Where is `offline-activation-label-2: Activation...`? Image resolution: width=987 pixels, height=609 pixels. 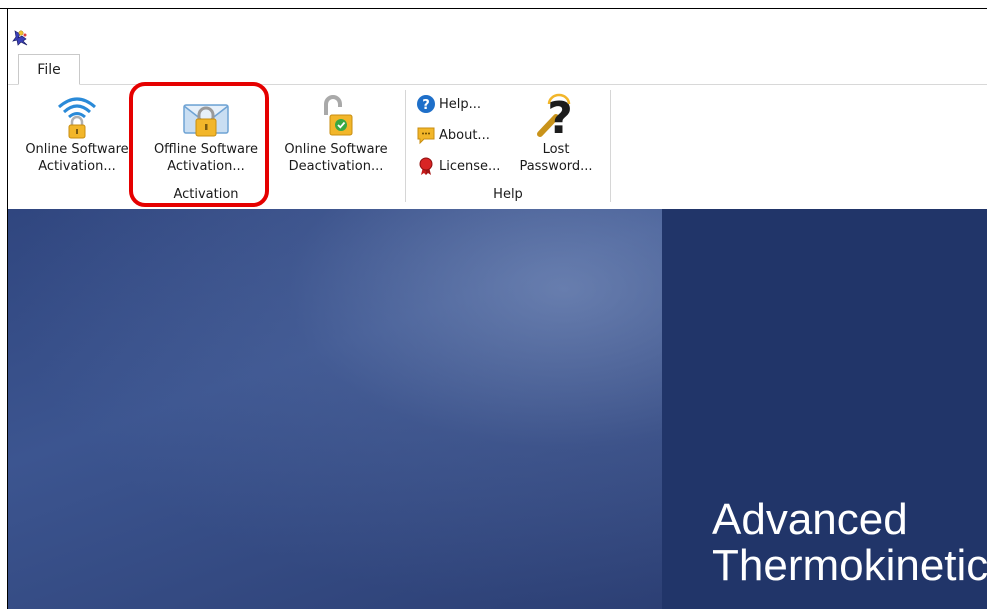
offline-activation-label-2: Activation... is located at coordinates (206, 166).